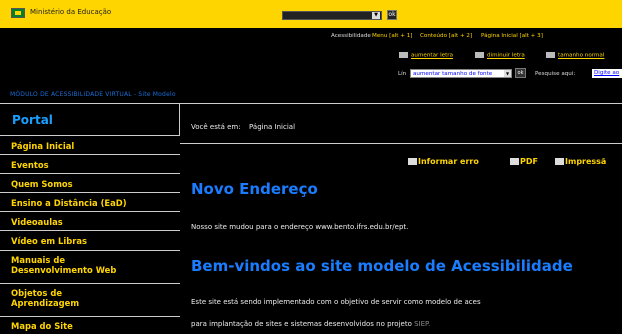 The image size is (622, 334). I want to click on sidebar-item-about: Quem Somos, so click(90, 182).